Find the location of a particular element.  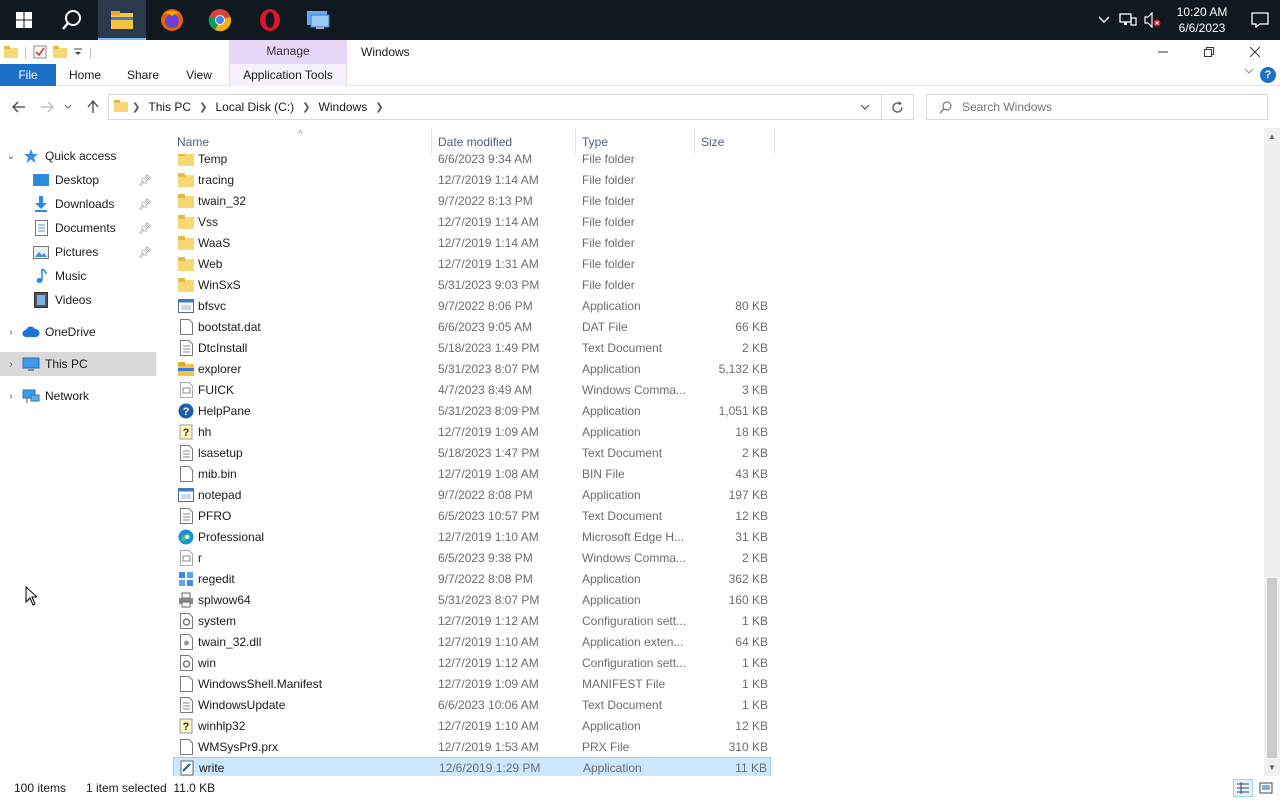

restore-button is located at coordinates (1209, 52).